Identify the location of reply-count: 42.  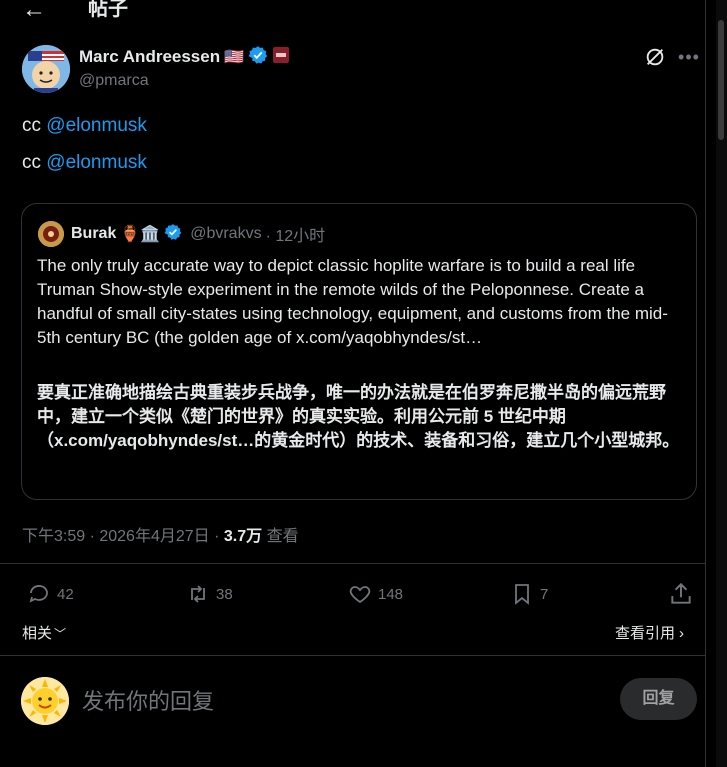
(65, 594).